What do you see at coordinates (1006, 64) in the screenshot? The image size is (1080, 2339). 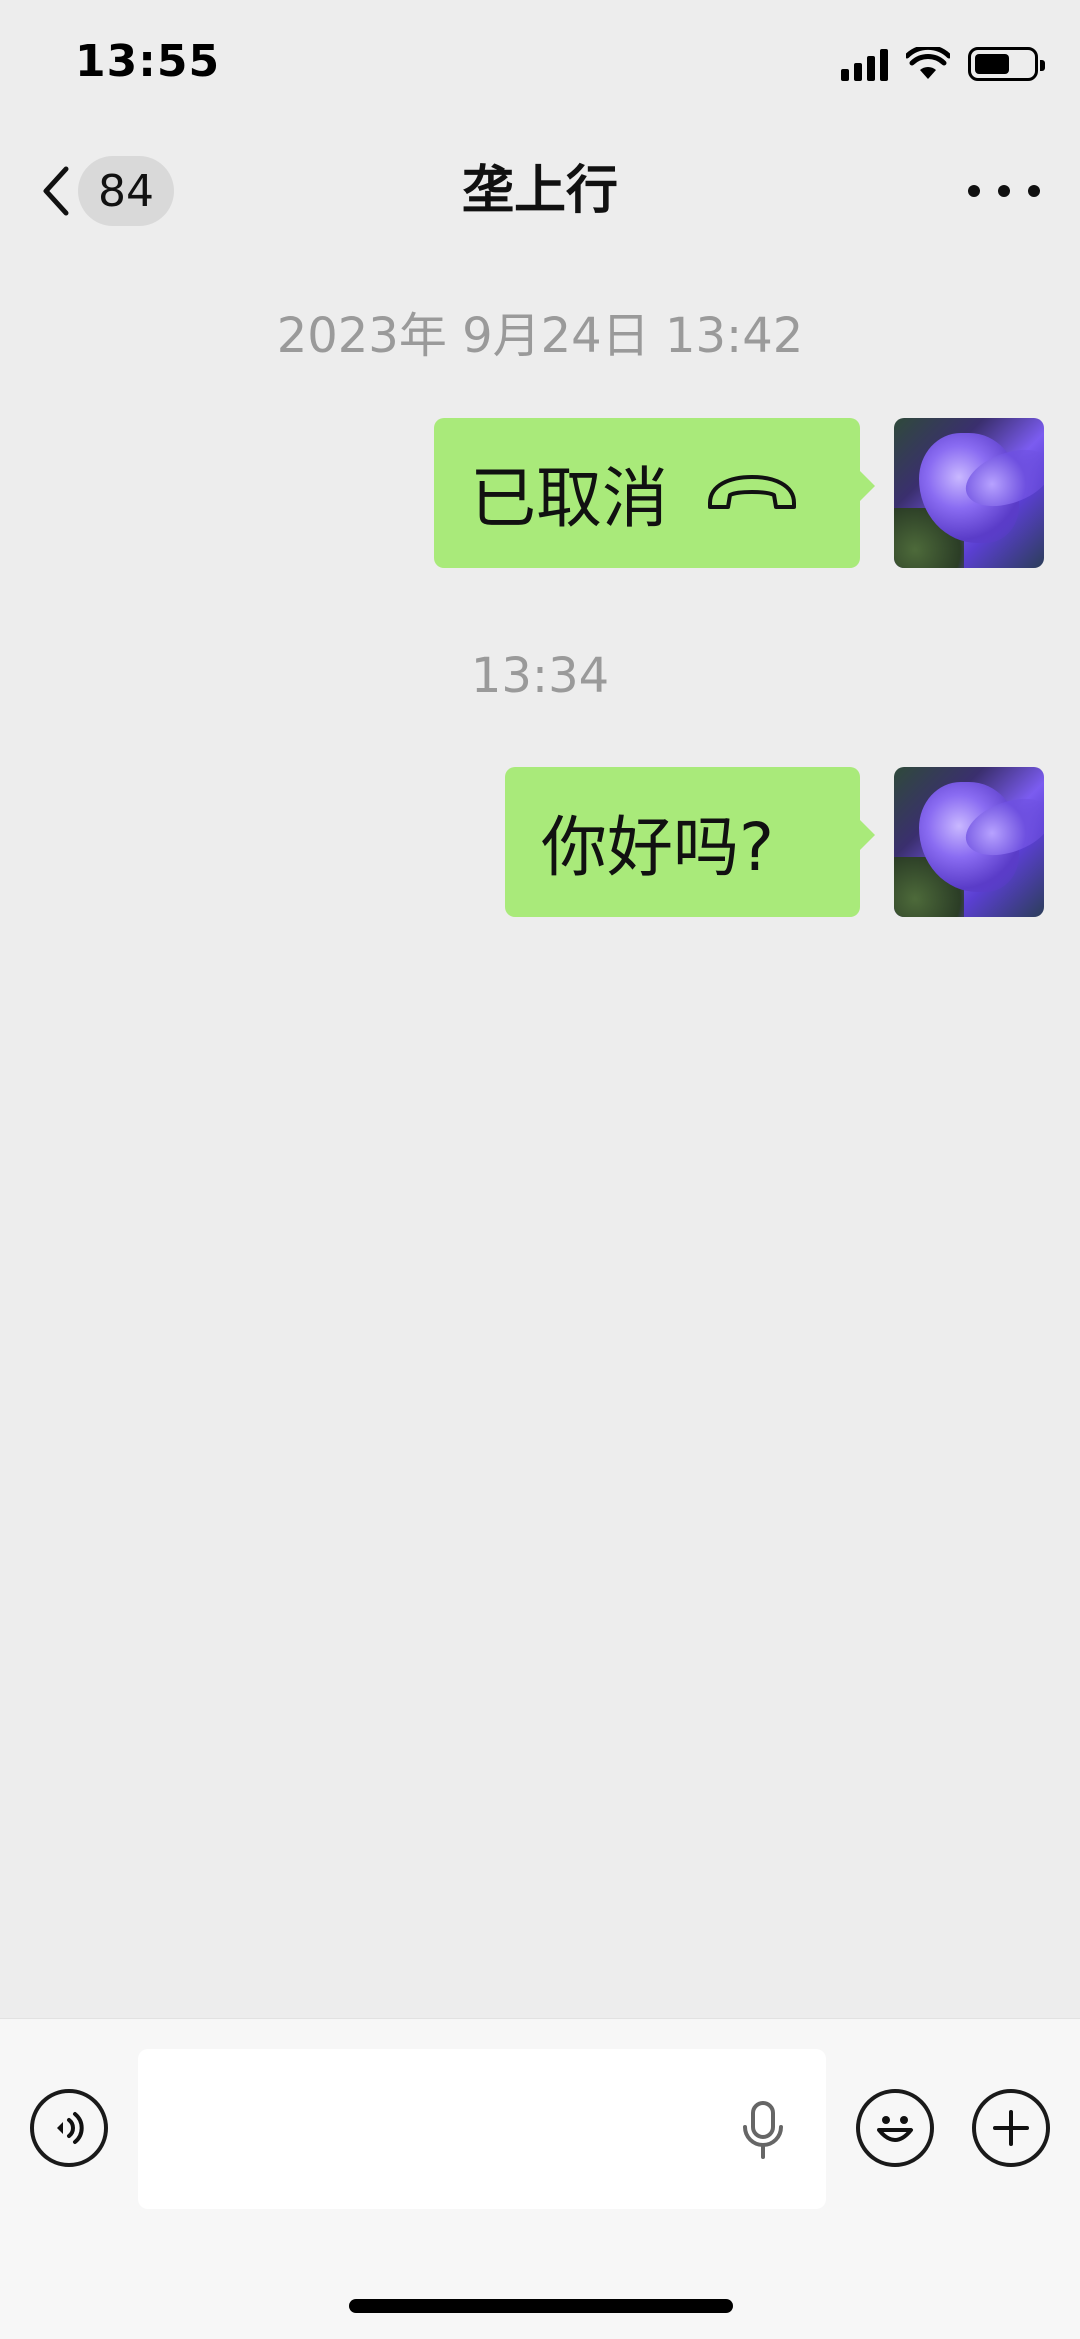 I see `battery-icon` at bounding box center [1006, 64].